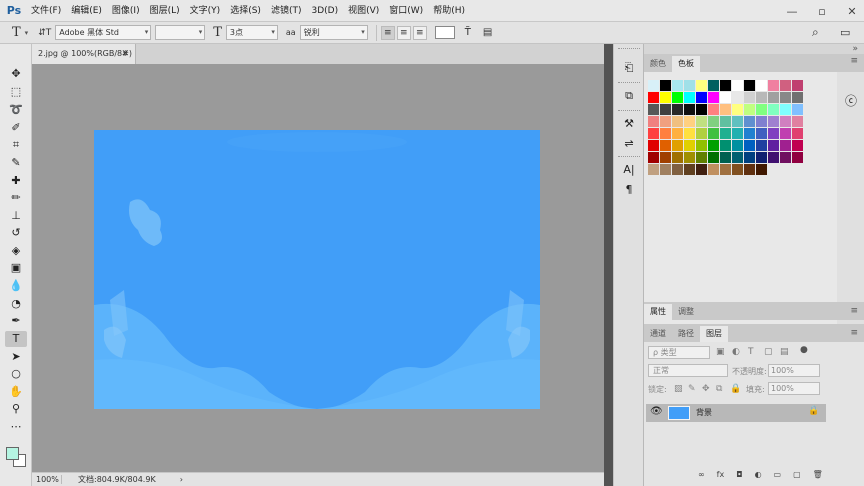 This screenshot has height=486, width=864. What do you see at coordinates (16, 251) in the screenshot?
I see `eraser-tool-icon: ◈` at bounding box center [16, 251].